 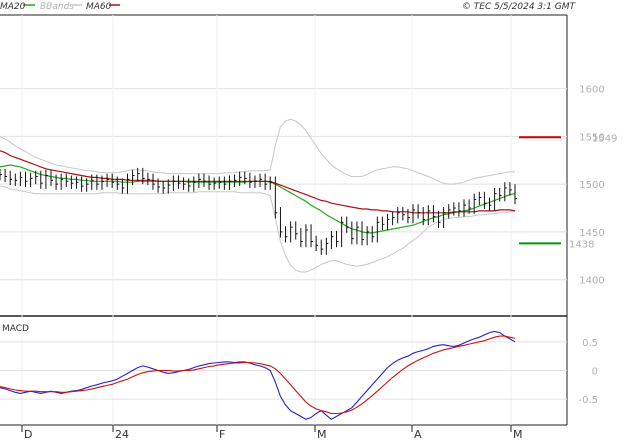 I want to click on y-tick-label: 1500, so click(x=591, y=185).